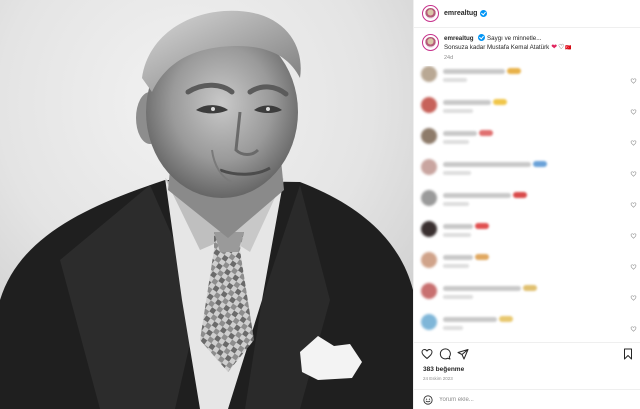 The width and height of the screenshot is (640, 409). Describe the element at coordinates (459, 38) in the screenshot. I see `caption-username: emrealtug` at that location.